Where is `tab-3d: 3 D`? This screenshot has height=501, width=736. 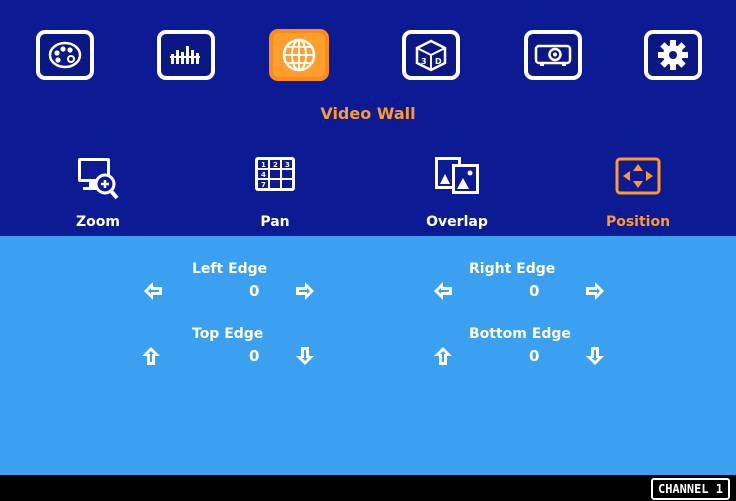
tab-3d: 3 D is located at coordinates (431, 55).